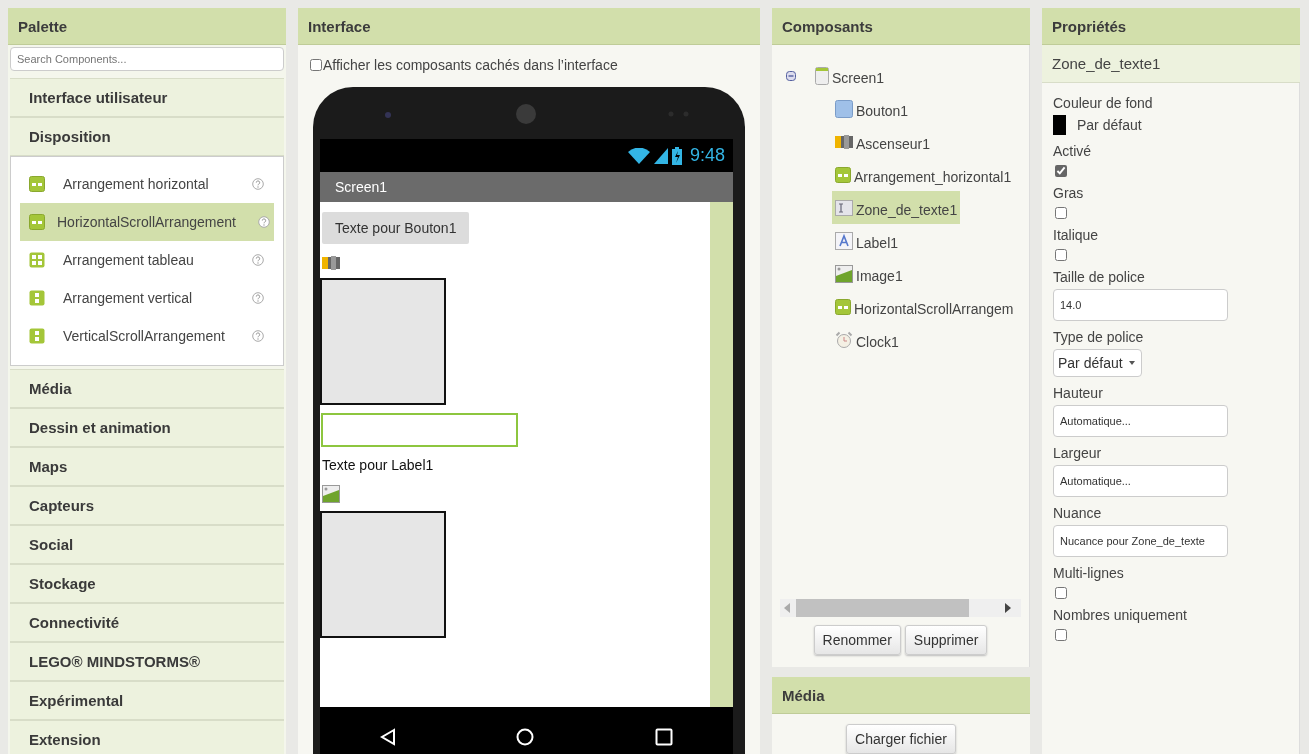 This screenshot has height=754, width=1309. What do you see at coordinates (147, 298) in the screenshot?
I see `palette-item: Arrangement vertical` at bounding box center [147, 298].